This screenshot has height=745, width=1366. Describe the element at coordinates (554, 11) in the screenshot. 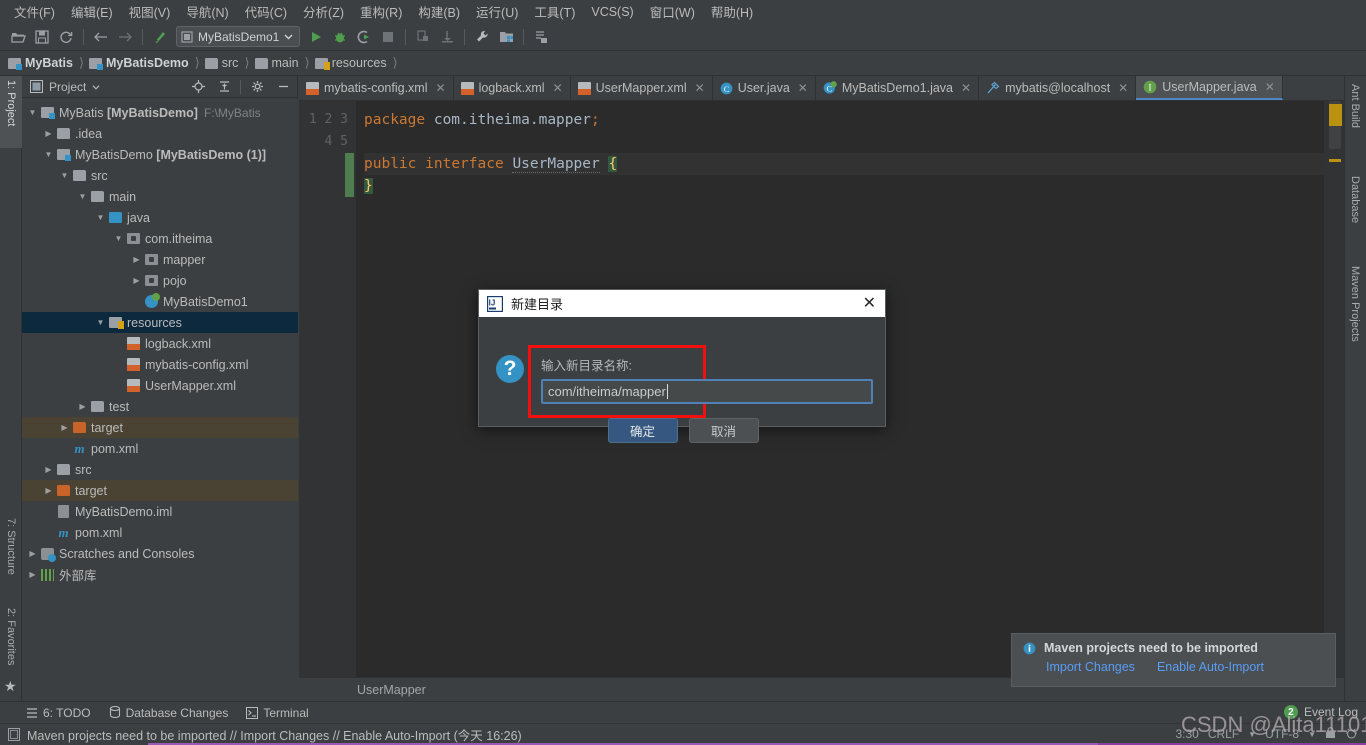

I see `menu-item-tools: 工具(T)` at that location.